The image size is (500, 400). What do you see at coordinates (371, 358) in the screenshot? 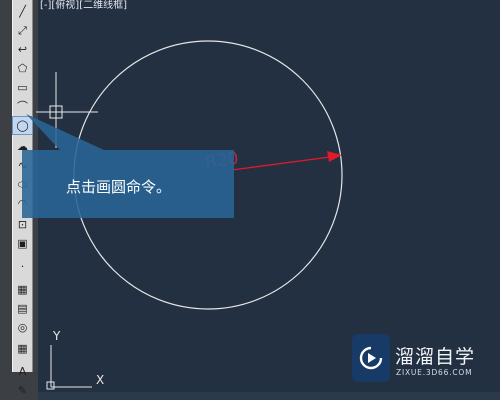
I see `play-logo-icon` at bounding box center [371, 358].